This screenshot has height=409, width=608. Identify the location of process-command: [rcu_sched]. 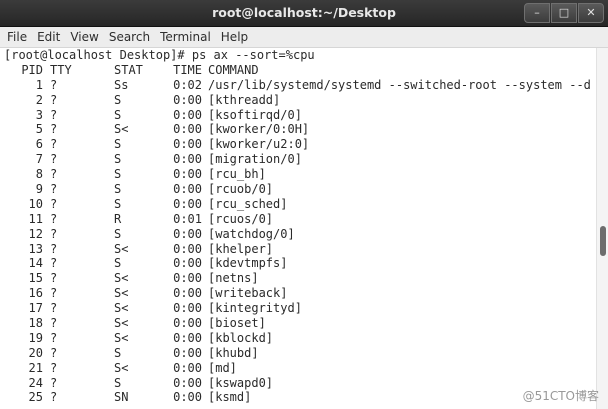
(248, 203).